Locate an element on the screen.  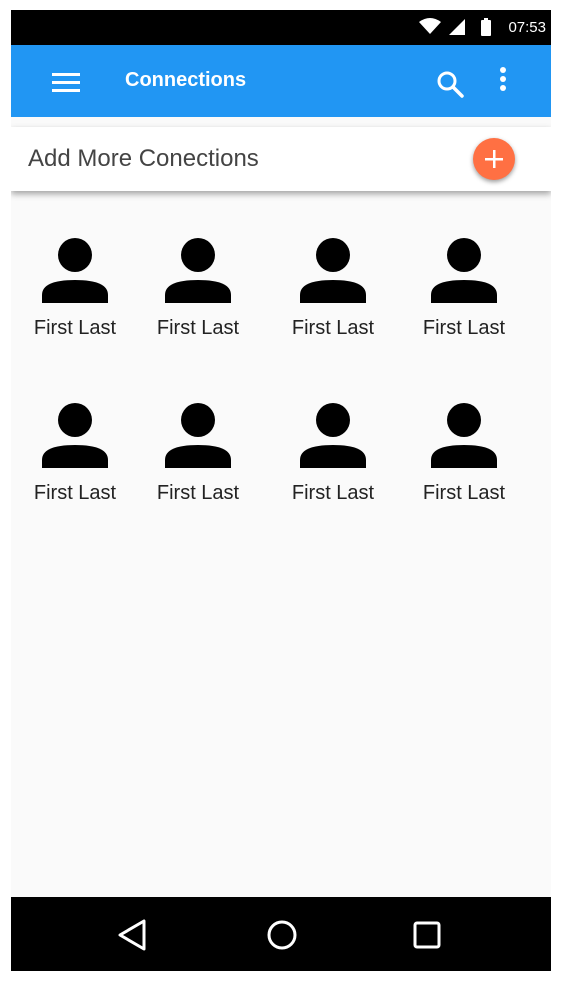
recents-icon is located at coordinates (427, 935).